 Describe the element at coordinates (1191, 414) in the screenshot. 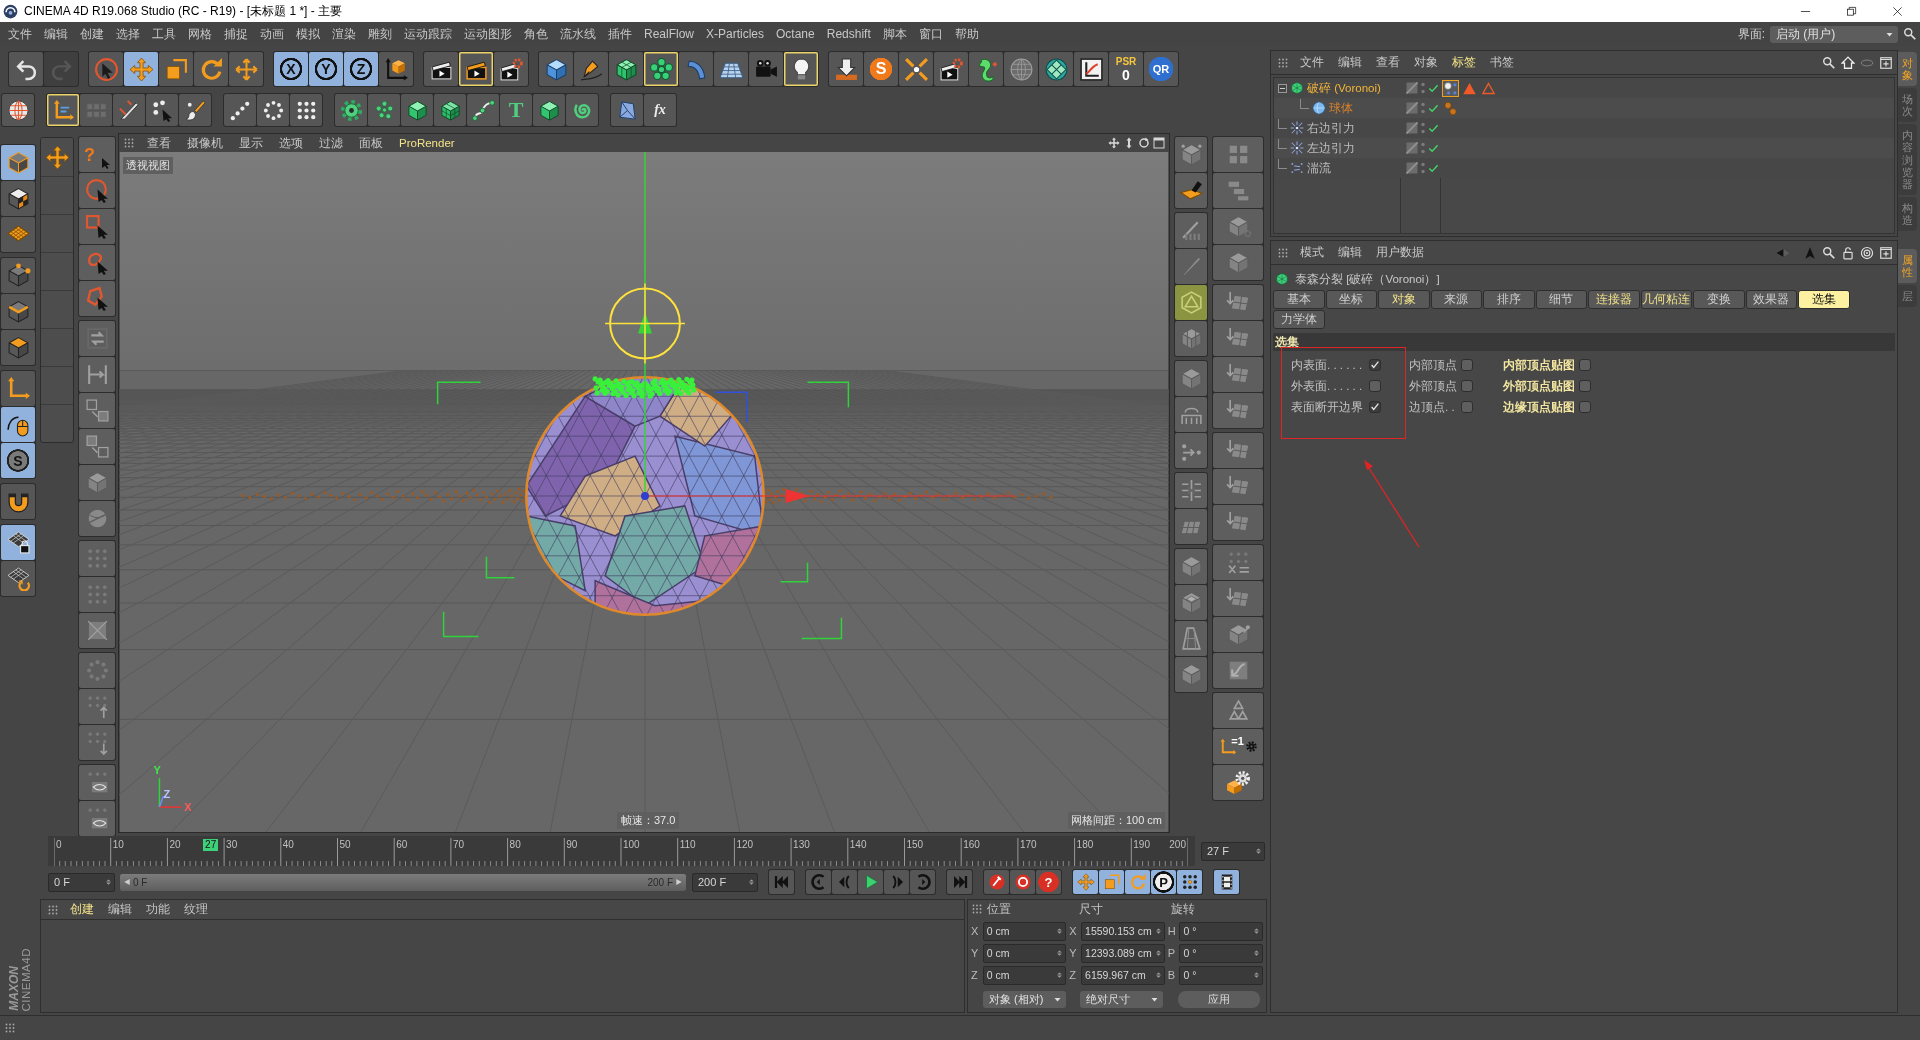

I see `bridge-button` at that location.